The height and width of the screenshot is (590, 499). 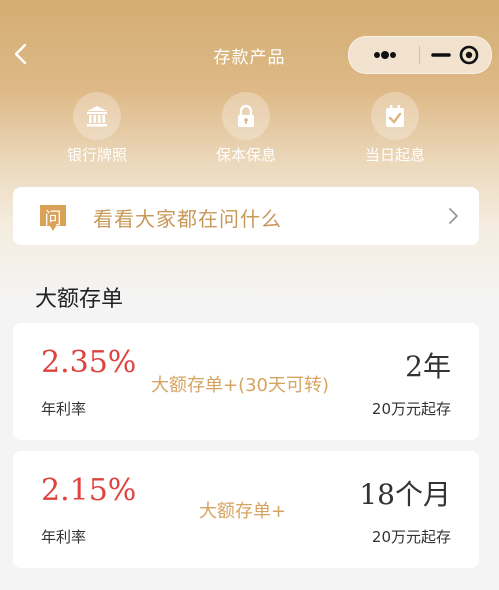 I want to click on bank-icon, so click(x=97, y=116).